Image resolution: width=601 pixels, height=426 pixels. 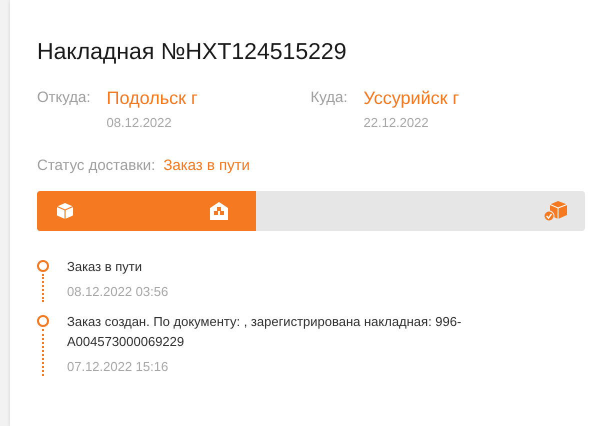 What do you see at coordinates (397, 123) in the screenshot?
I see `route-date: 22.12.2022` at bounding box center [397, 123].